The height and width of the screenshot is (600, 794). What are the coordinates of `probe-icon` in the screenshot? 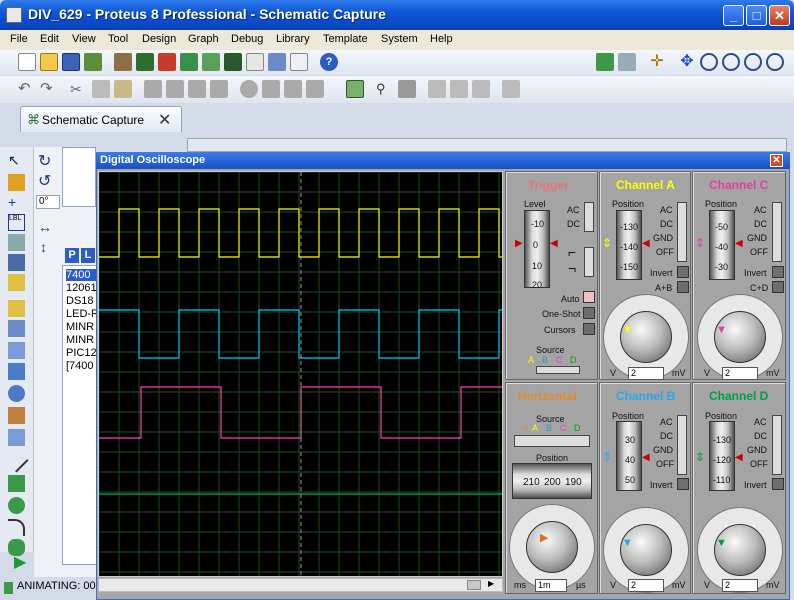 It's located at (16, 415).